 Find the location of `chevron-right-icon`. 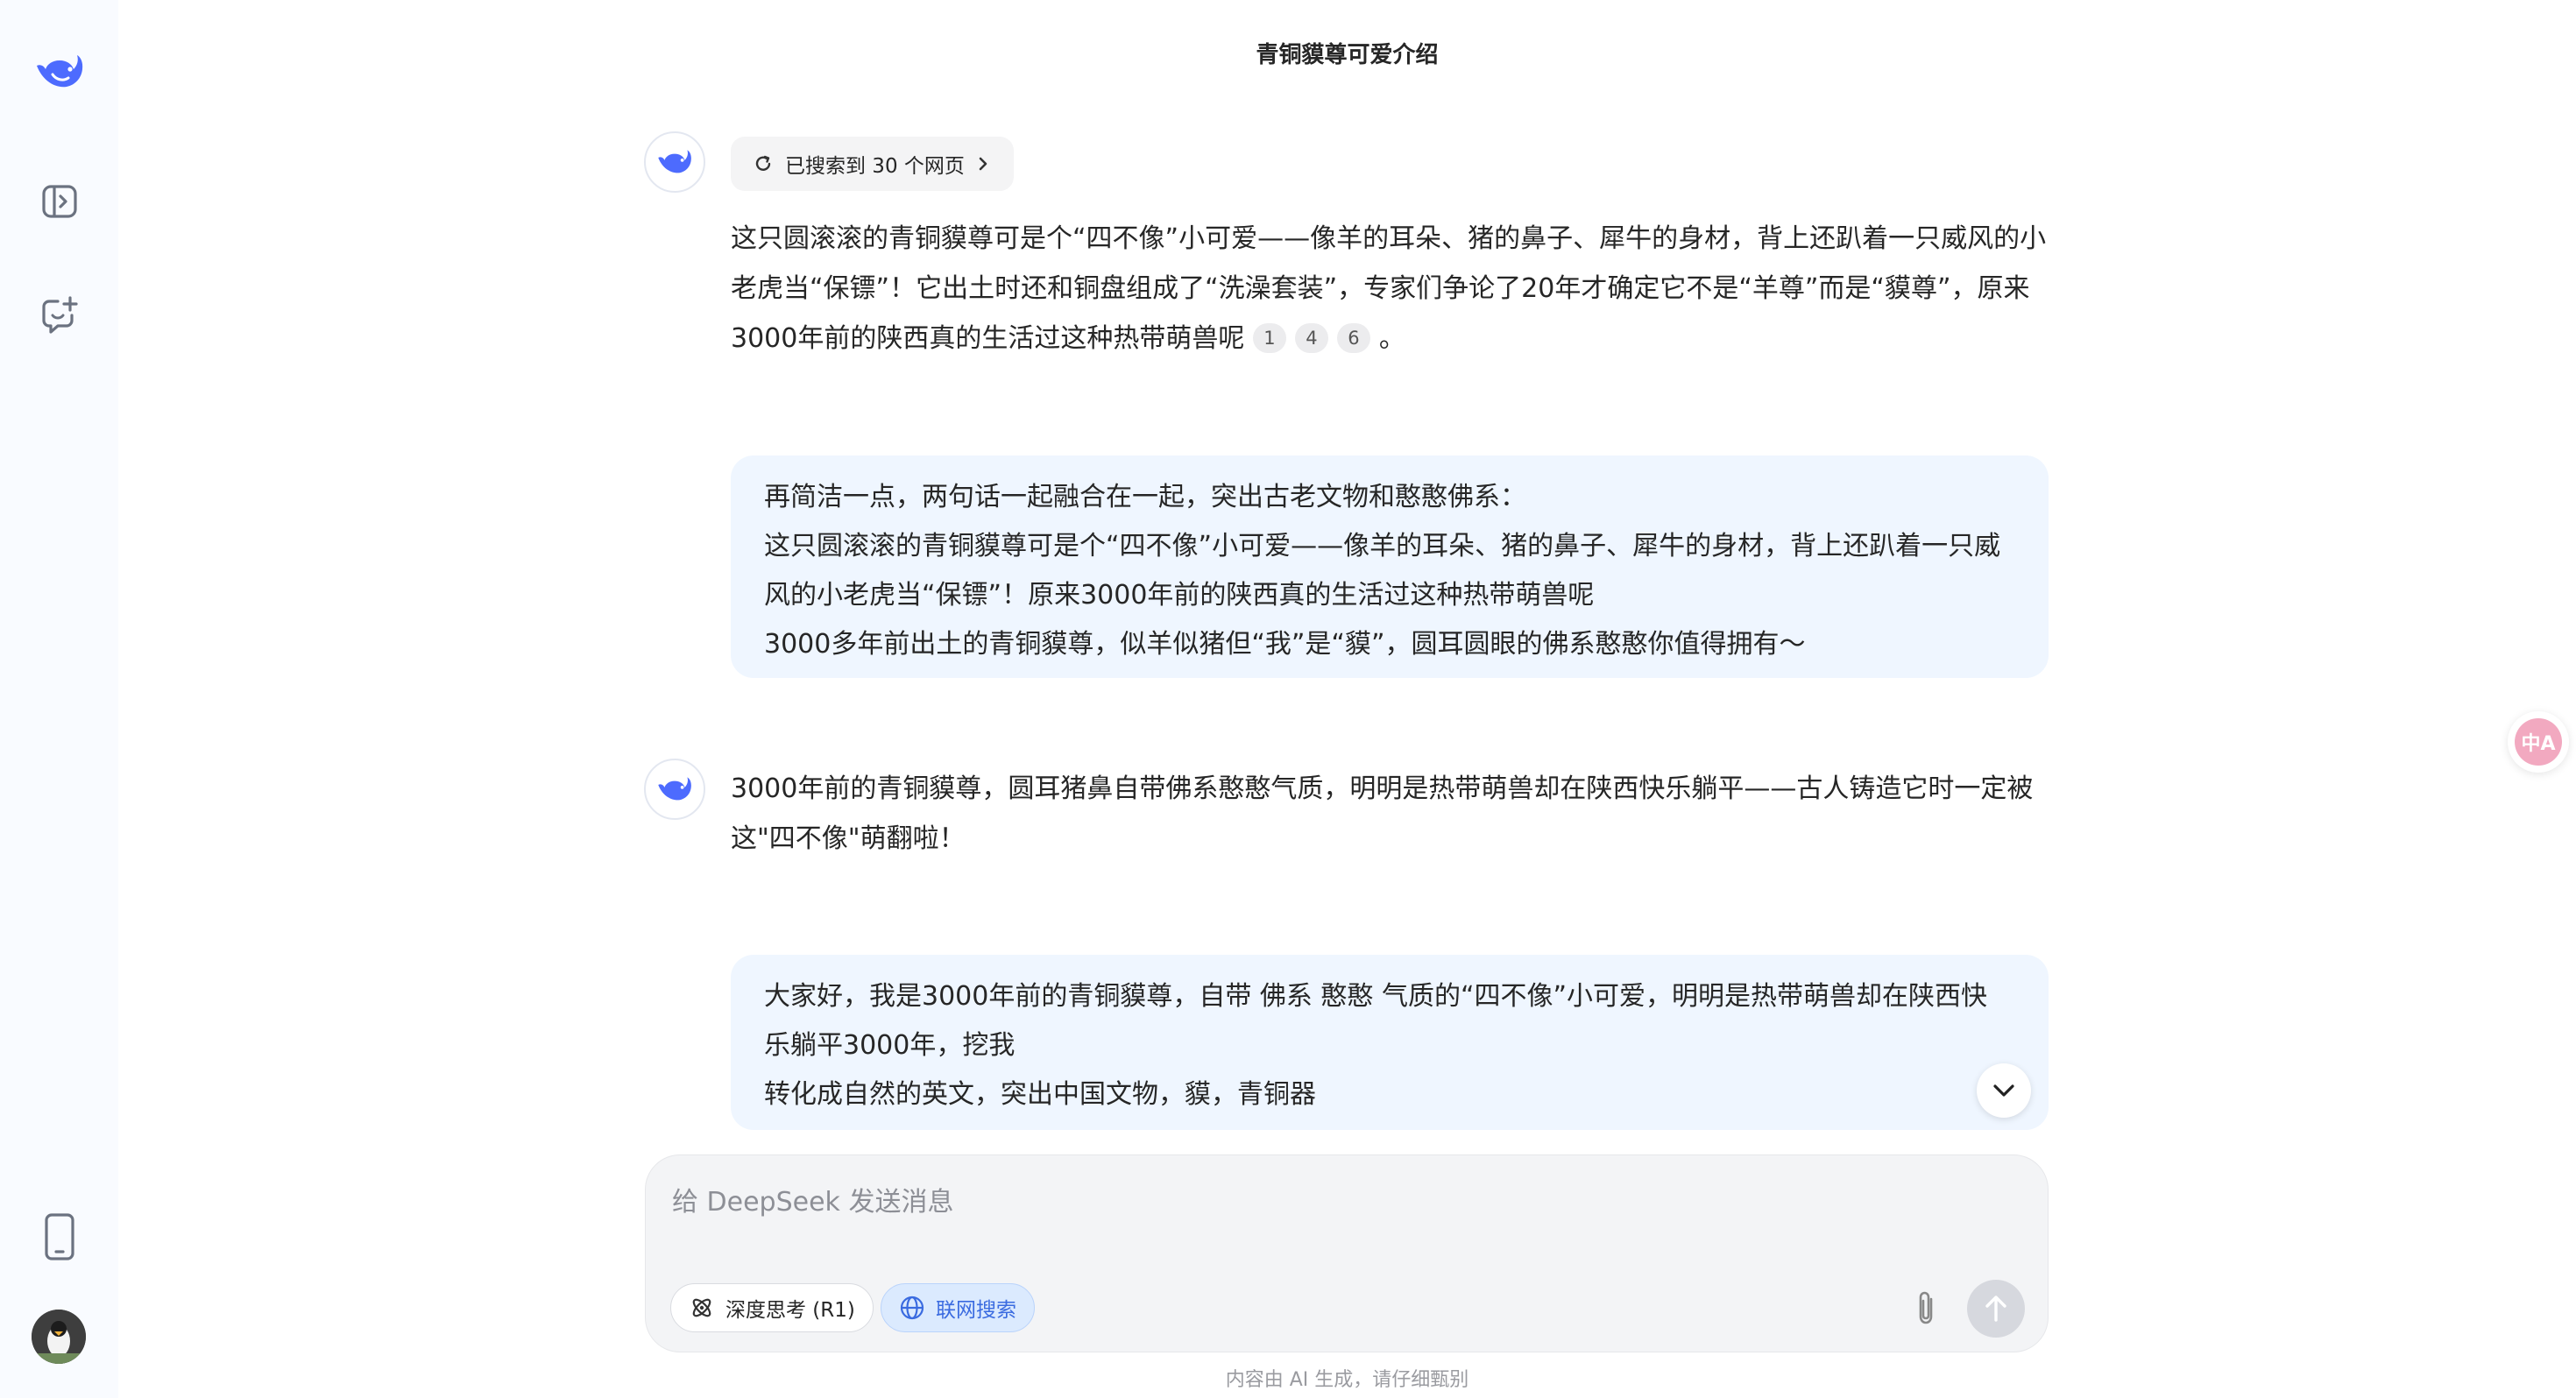

chevron-right-icon is located at coordinates (983, 164).